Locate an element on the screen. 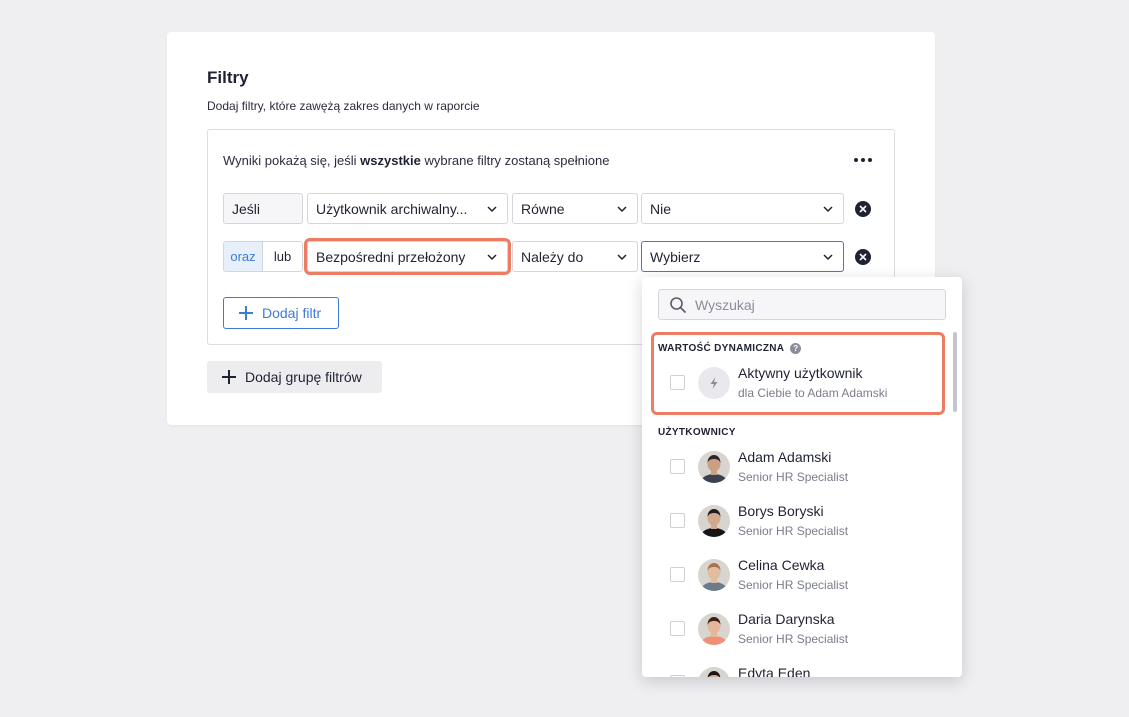  option-name: Aktywny użytkownik is located at coordinates (800, 373).